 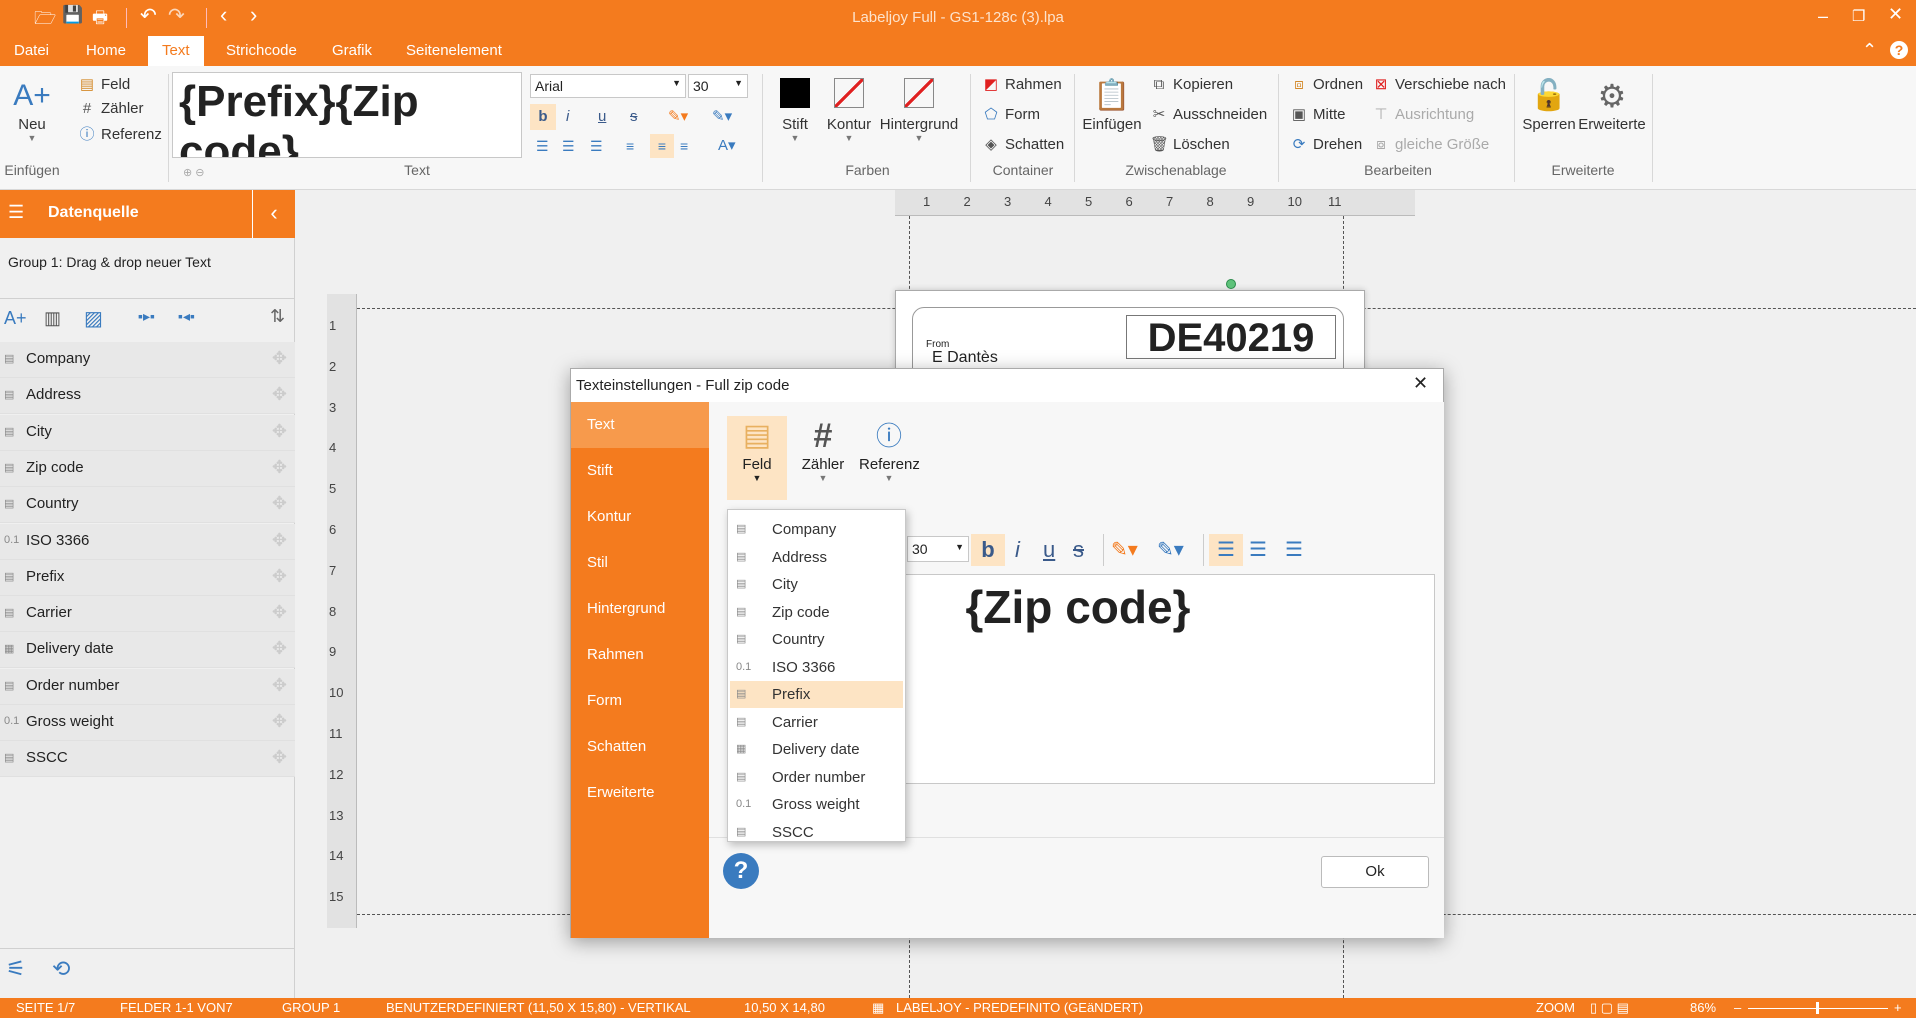 What do you see at coordinates (1326, 145) in the screenshot?
I see `drehen-button: ⟳ Drehen` at bounding box center [1326, 145].